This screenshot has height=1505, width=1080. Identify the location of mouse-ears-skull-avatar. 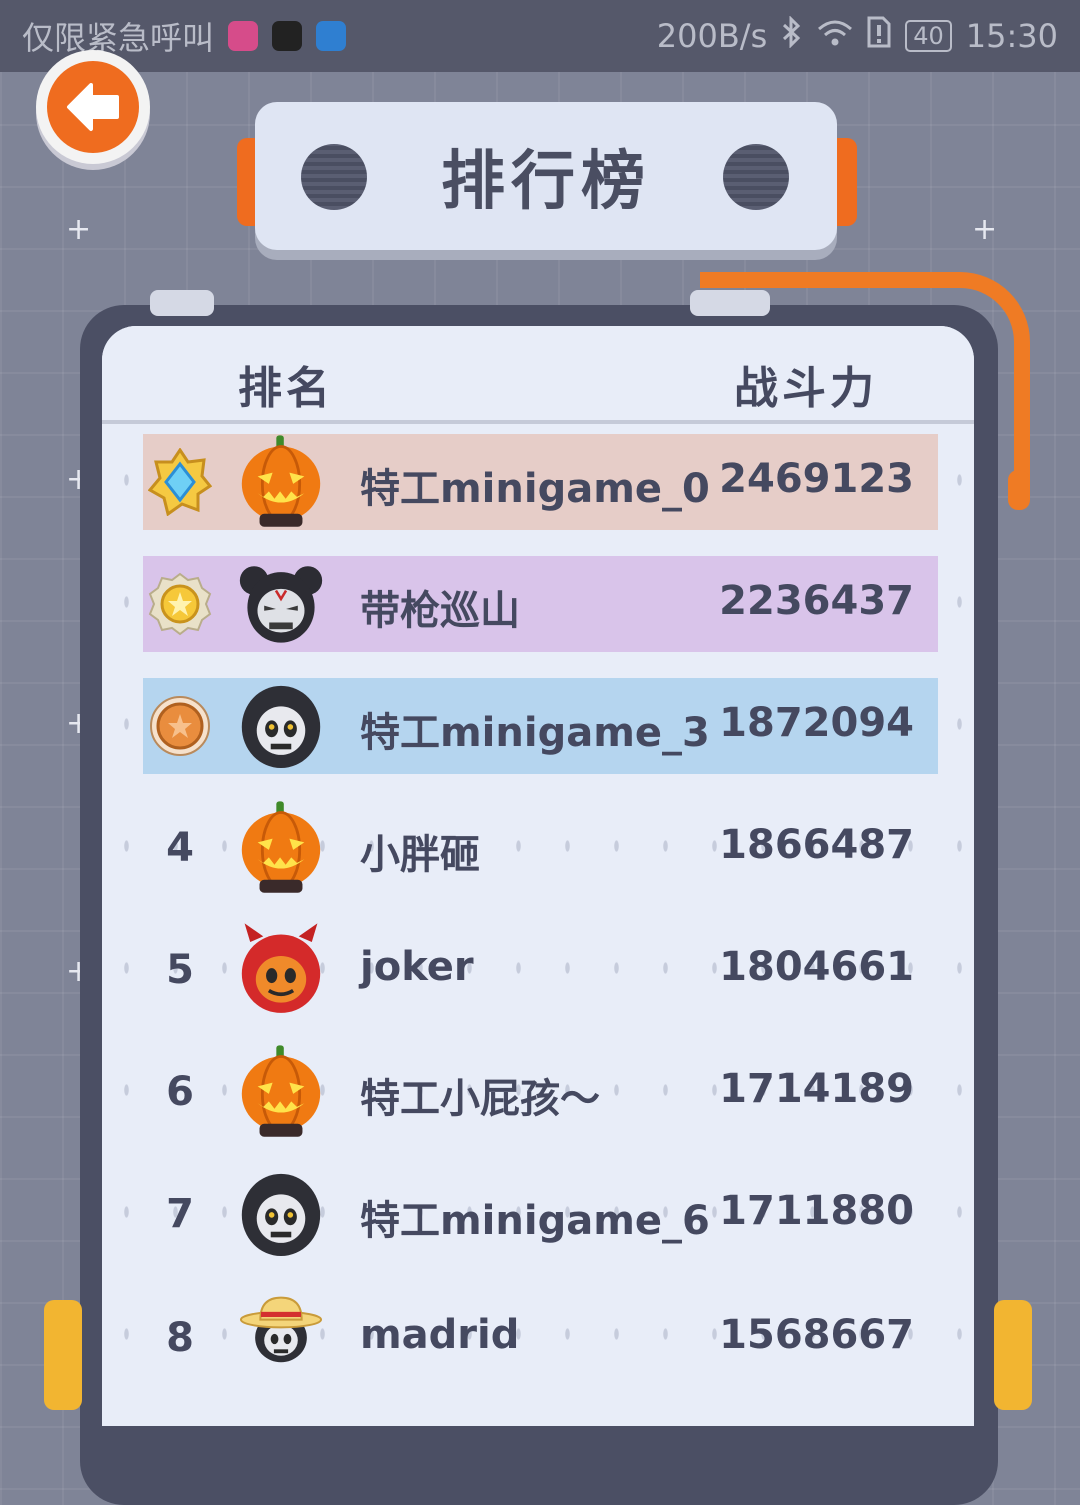
(281, 604).